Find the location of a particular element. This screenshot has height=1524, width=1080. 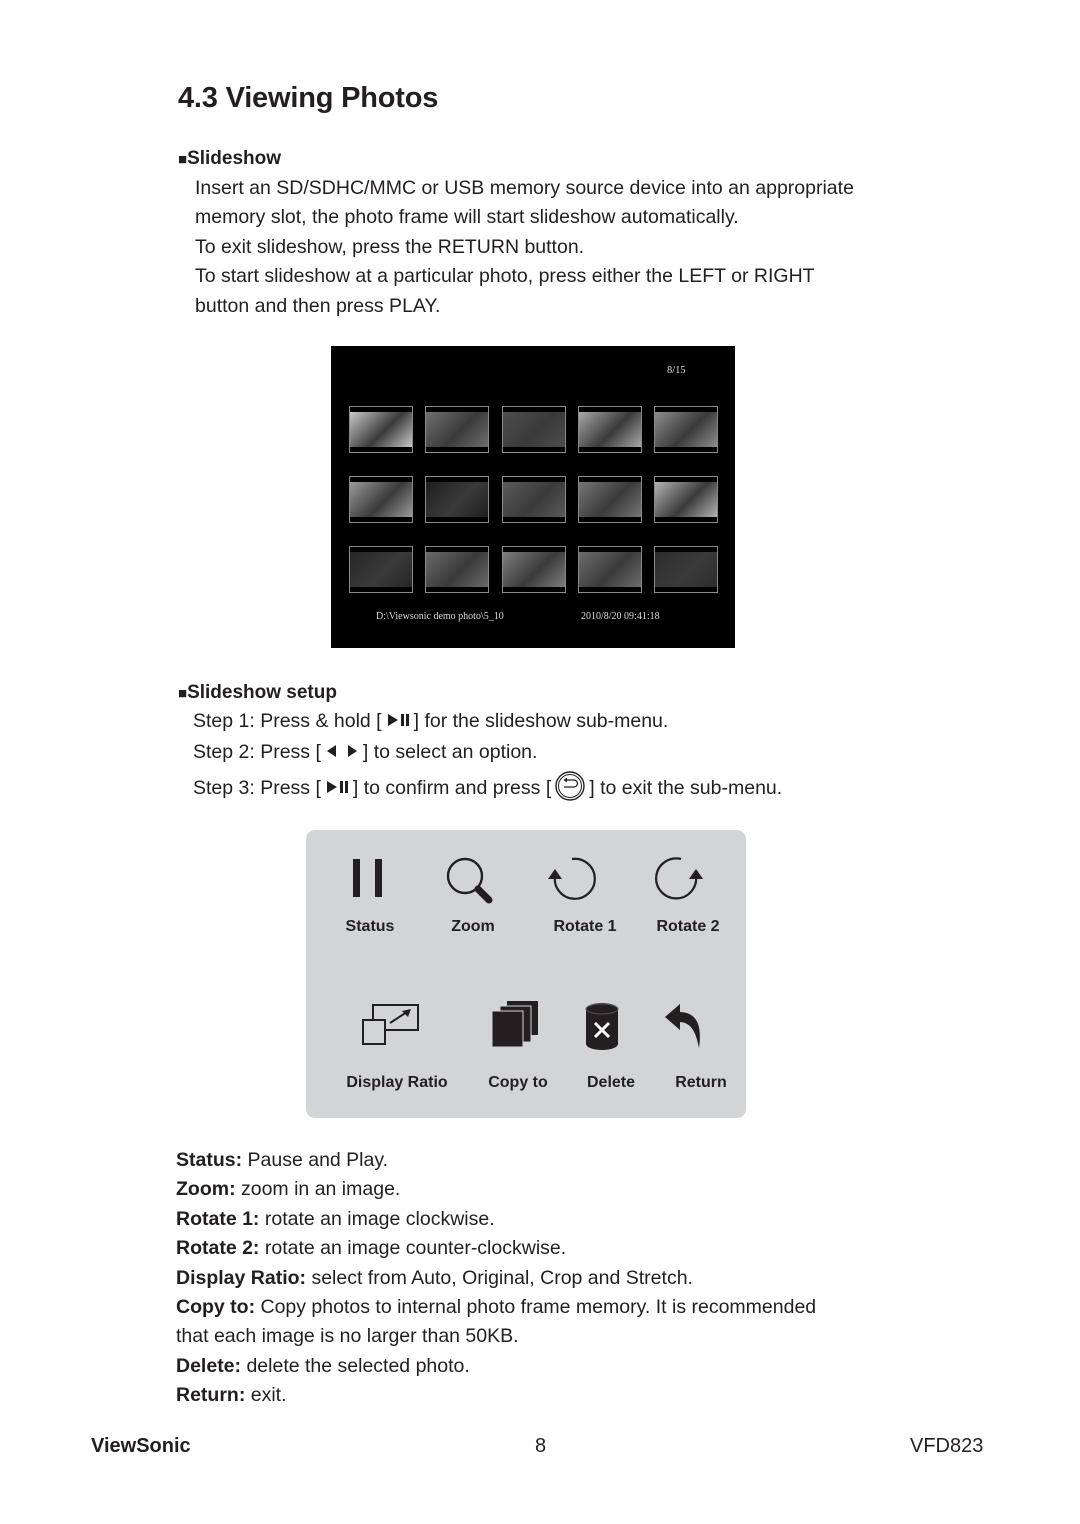

section-heading-slideshow: ■Slideshow is located at coordinates (229, 159).